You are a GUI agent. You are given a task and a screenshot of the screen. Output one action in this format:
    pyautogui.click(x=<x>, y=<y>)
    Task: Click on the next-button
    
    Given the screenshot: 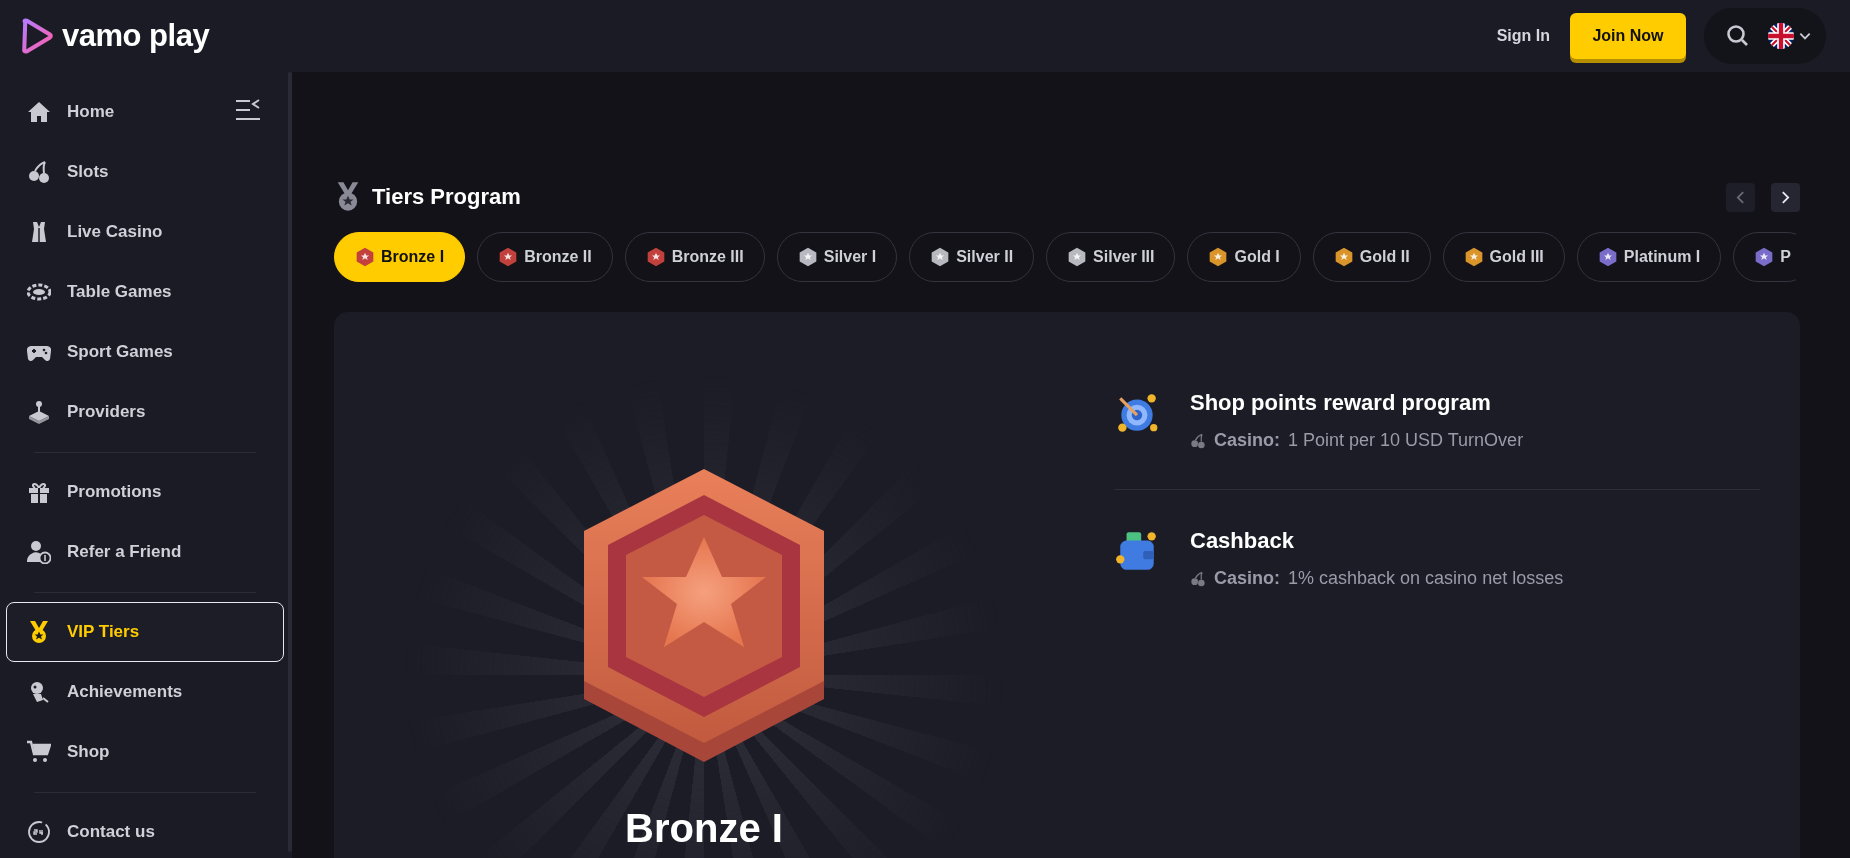 What is the action you would take?
    pyautogui.click(x=1785, y=197)
    